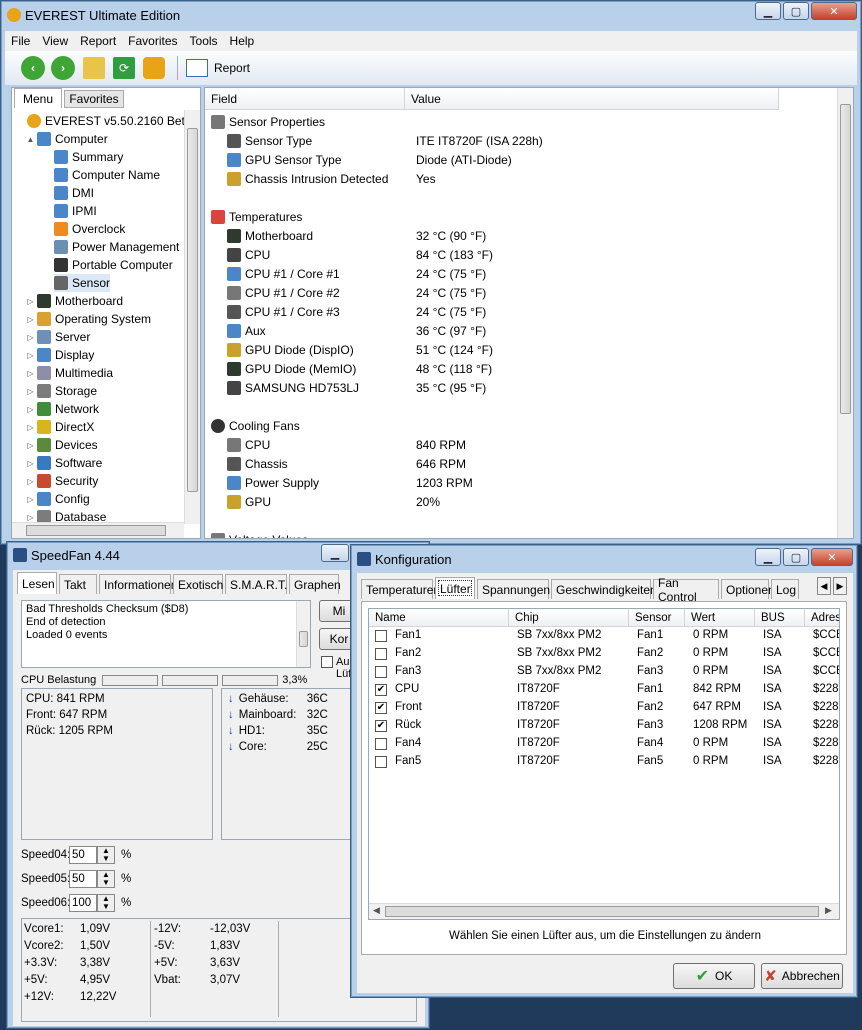 This screenshot has height=1030, width=862. What do you see at coordinates (256, 584) in the screenshot?
I see `speedfan-tab: S.M.A.R.T.` at bounding box center [256, 584].